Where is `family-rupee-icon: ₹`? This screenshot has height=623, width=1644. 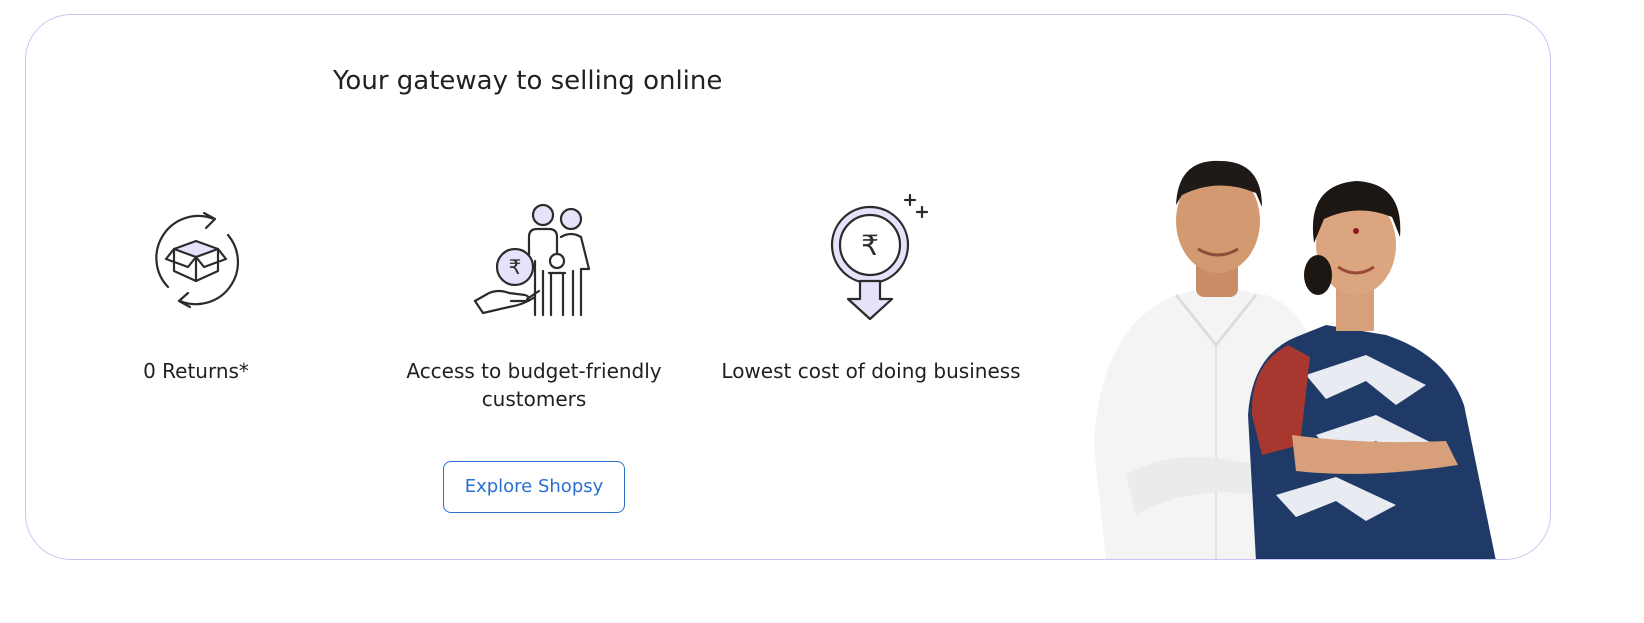
family-rupee-icon: ₹ is located at coordinates (532, 260).